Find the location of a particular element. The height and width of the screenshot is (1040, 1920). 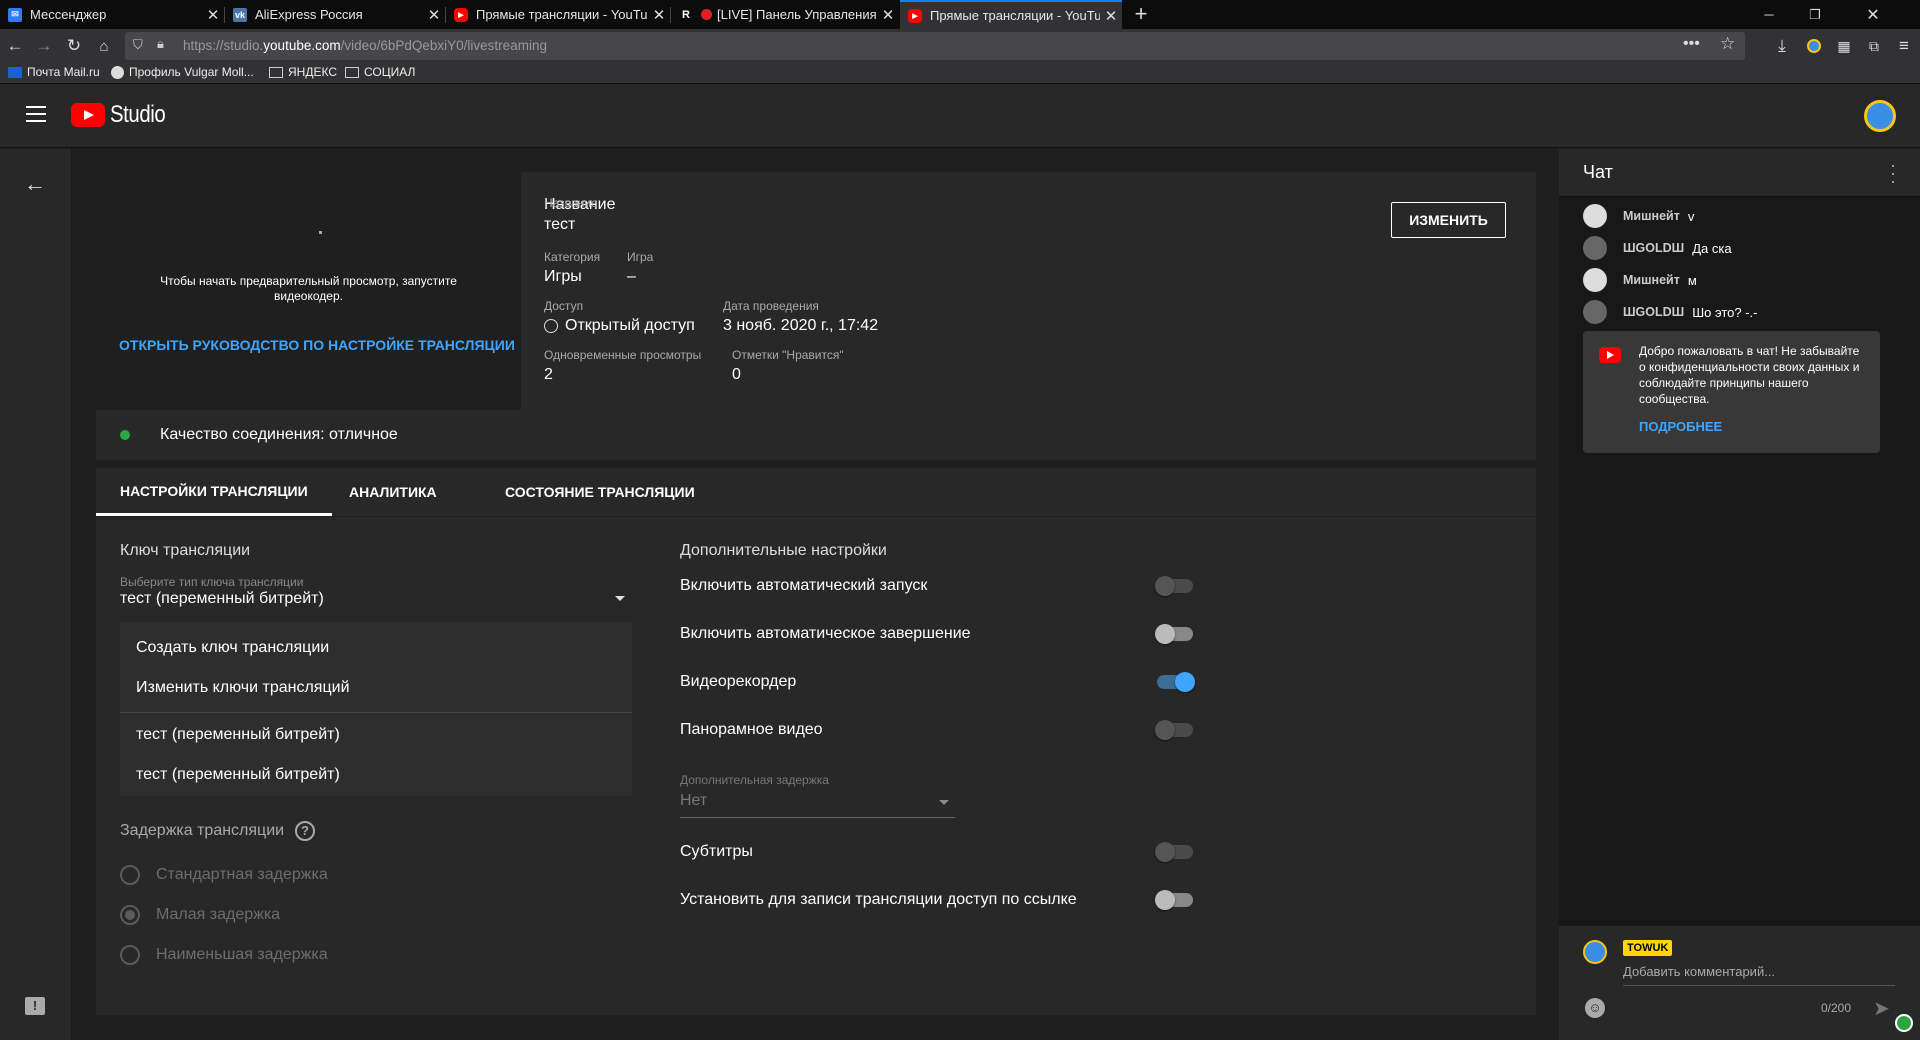

youtube-logo-icon is located at coordinates (88, 115).